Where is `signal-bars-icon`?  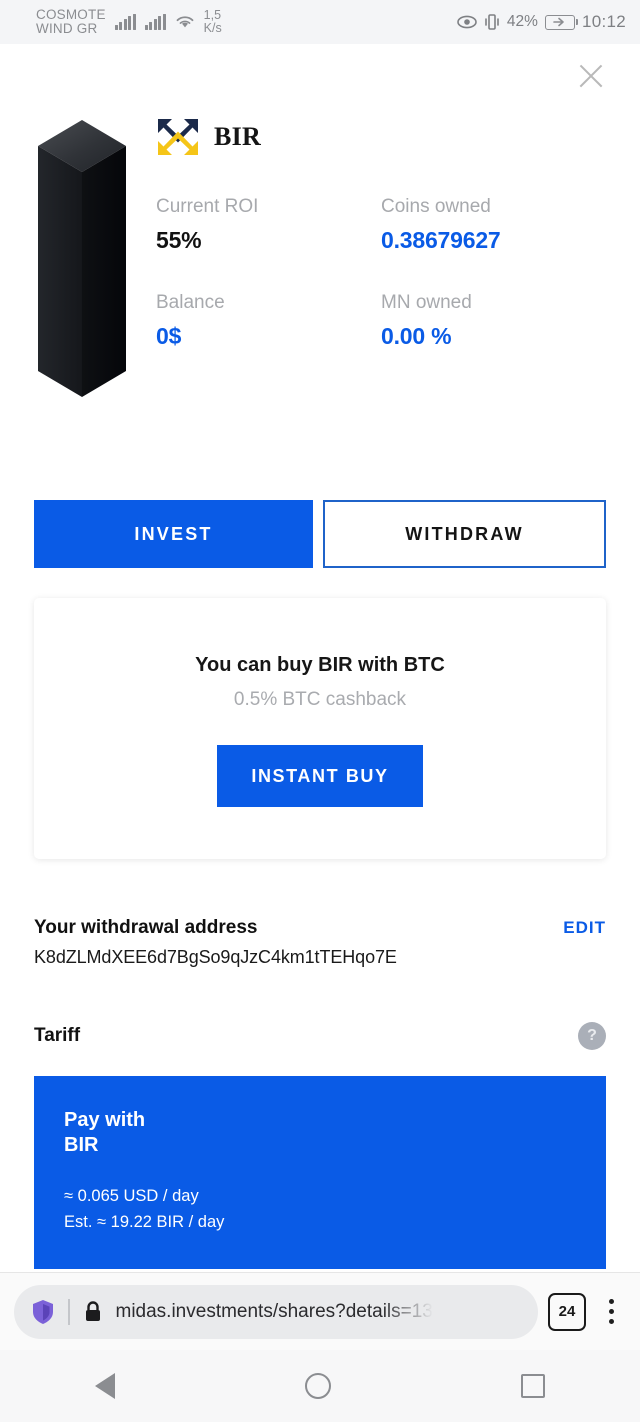 signal-bars-icon is located at coordinates (125, 22).